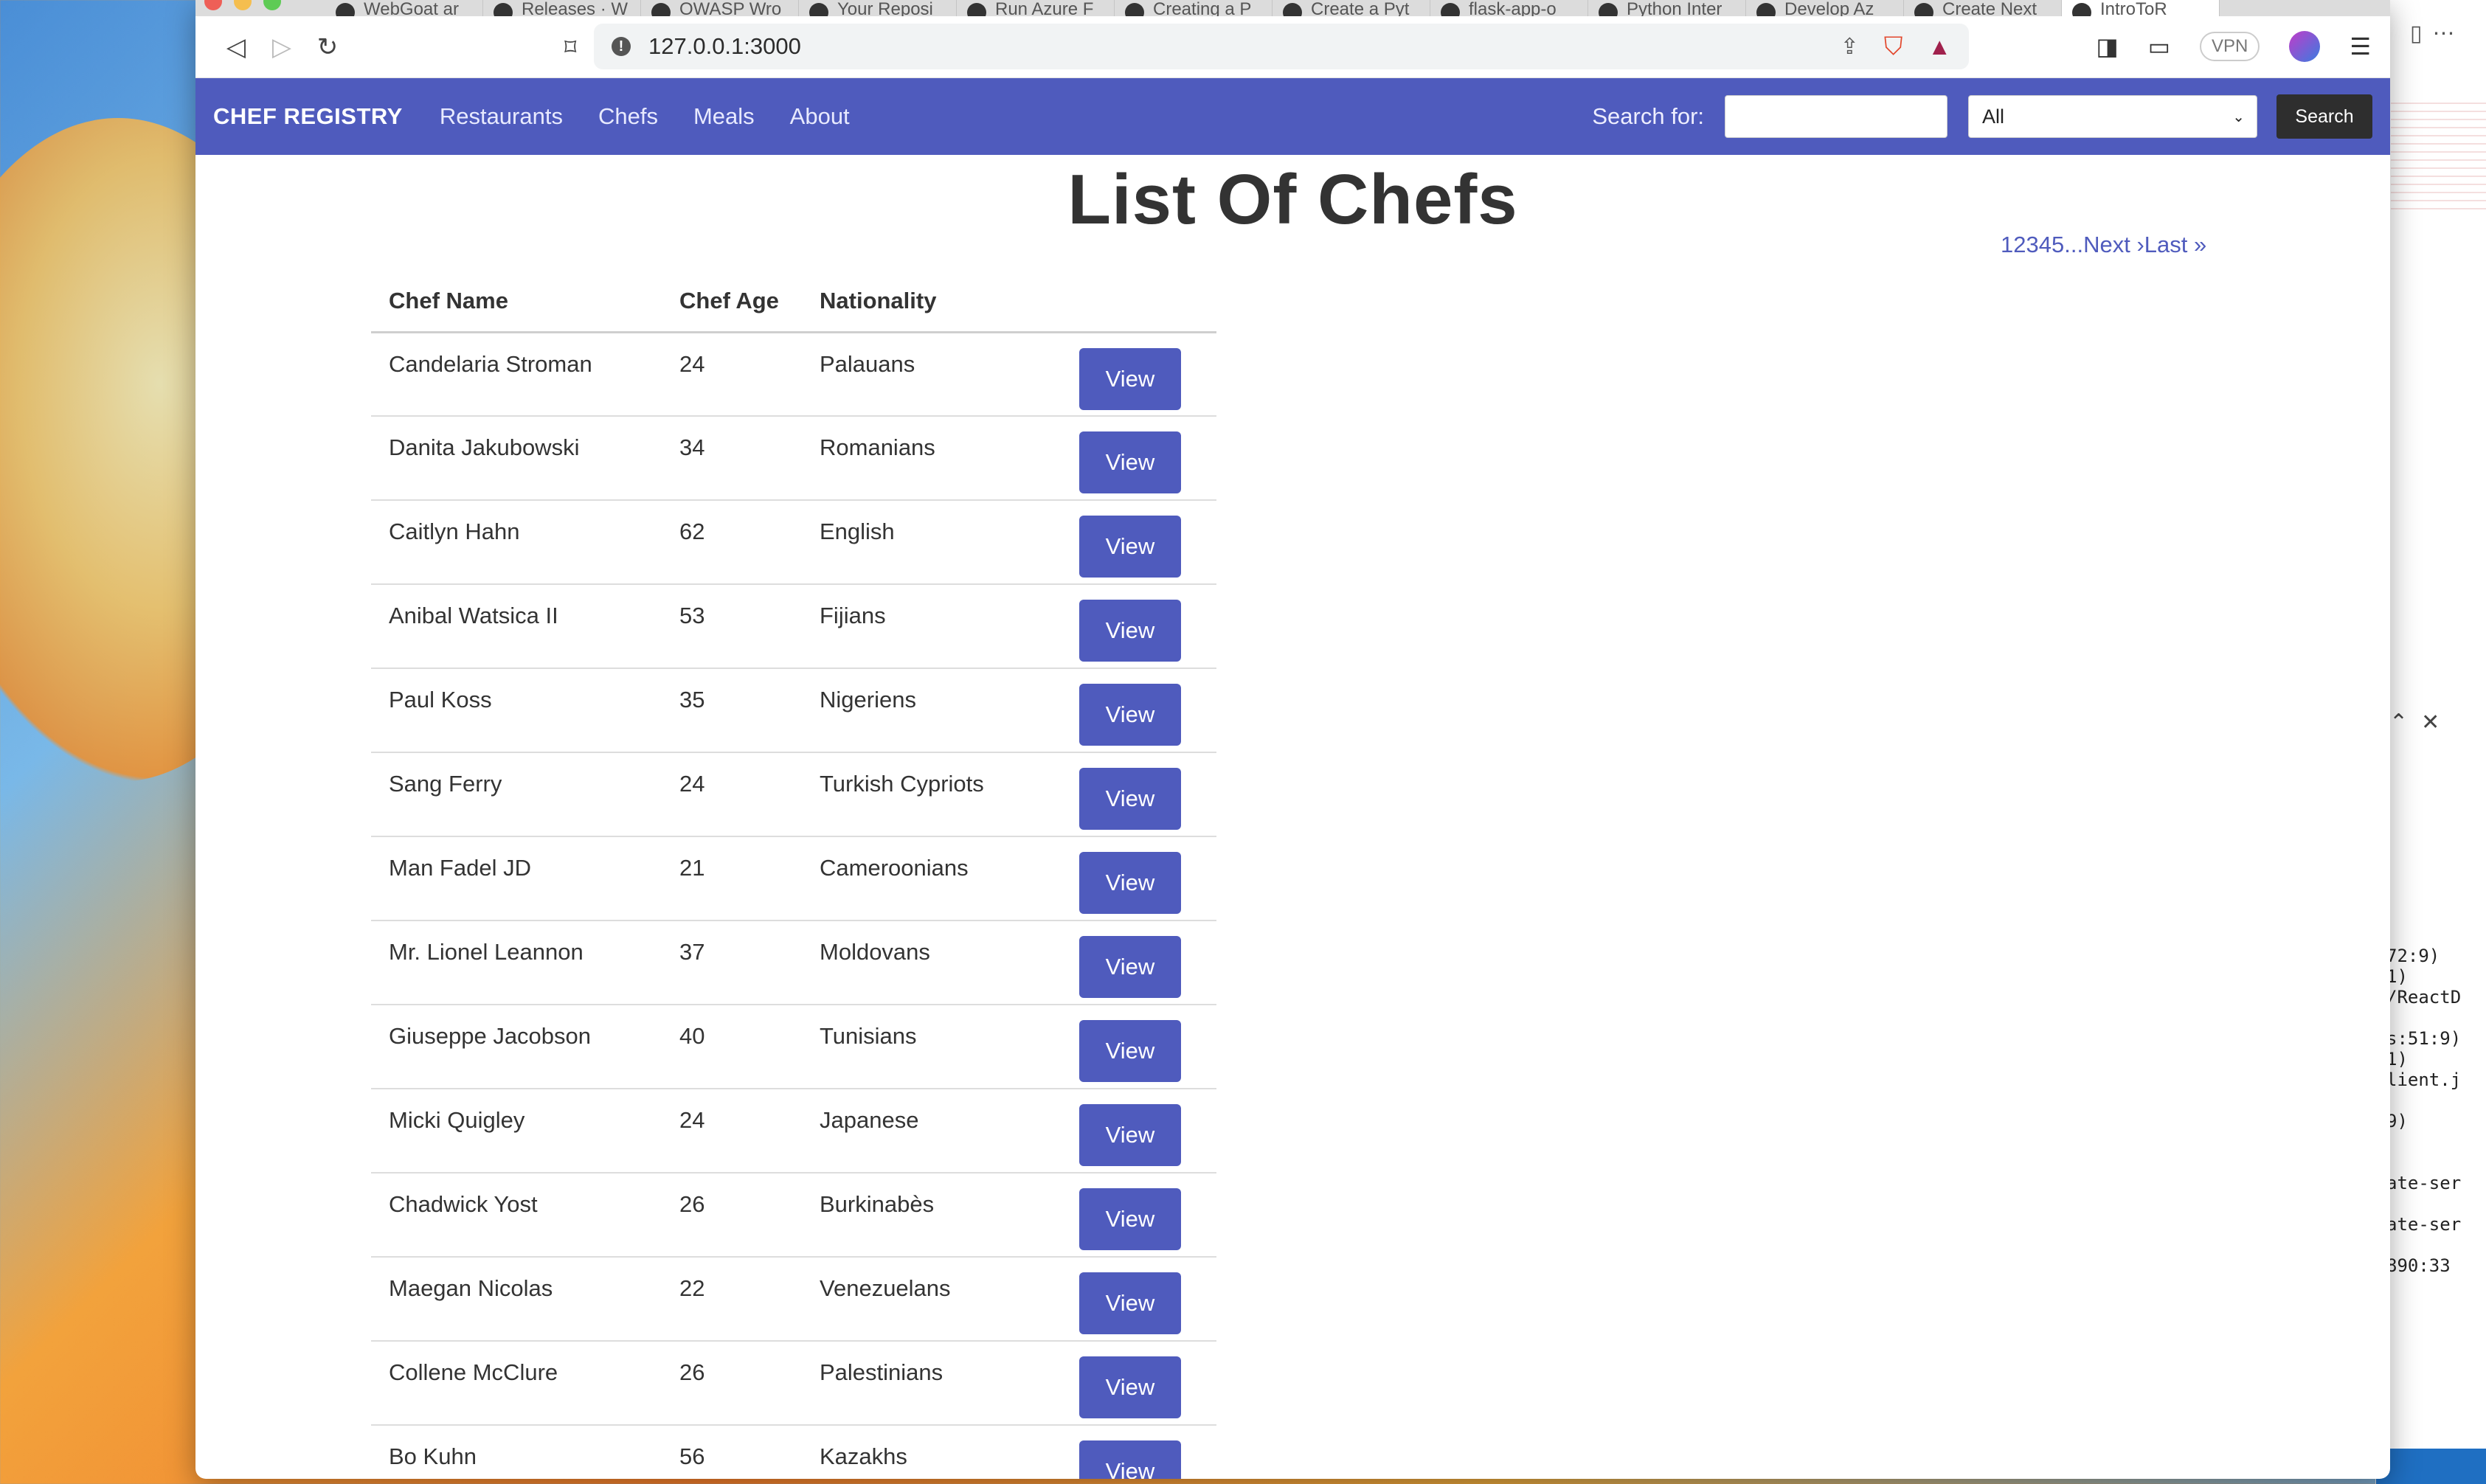 The image size is (2486, 1484). I want to click on next-page-link: Next ›, so click(2113, 244).